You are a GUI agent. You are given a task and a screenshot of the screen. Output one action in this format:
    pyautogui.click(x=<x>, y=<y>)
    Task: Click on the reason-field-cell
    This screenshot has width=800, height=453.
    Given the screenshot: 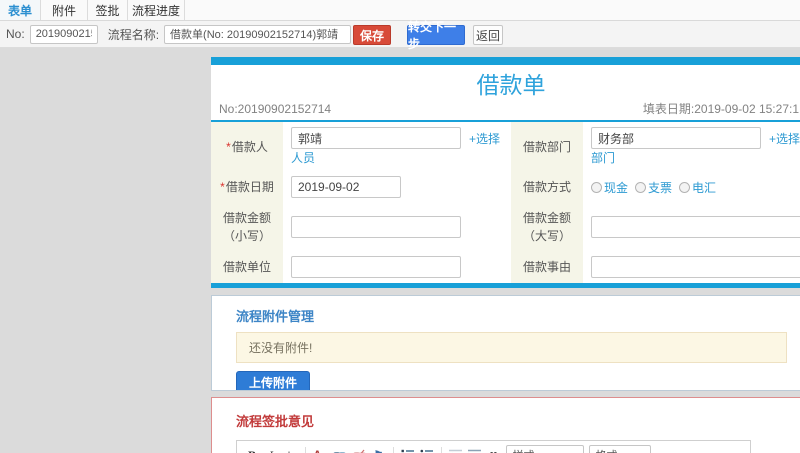 What is the action you would take?
    pyautogui.click(x=691, y=267)
    